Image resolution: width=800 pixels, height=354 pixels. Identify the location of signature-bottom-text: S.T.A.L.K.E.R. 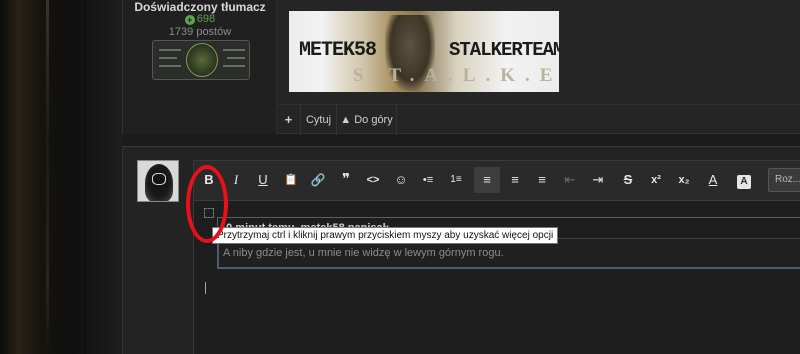
(456, 75).